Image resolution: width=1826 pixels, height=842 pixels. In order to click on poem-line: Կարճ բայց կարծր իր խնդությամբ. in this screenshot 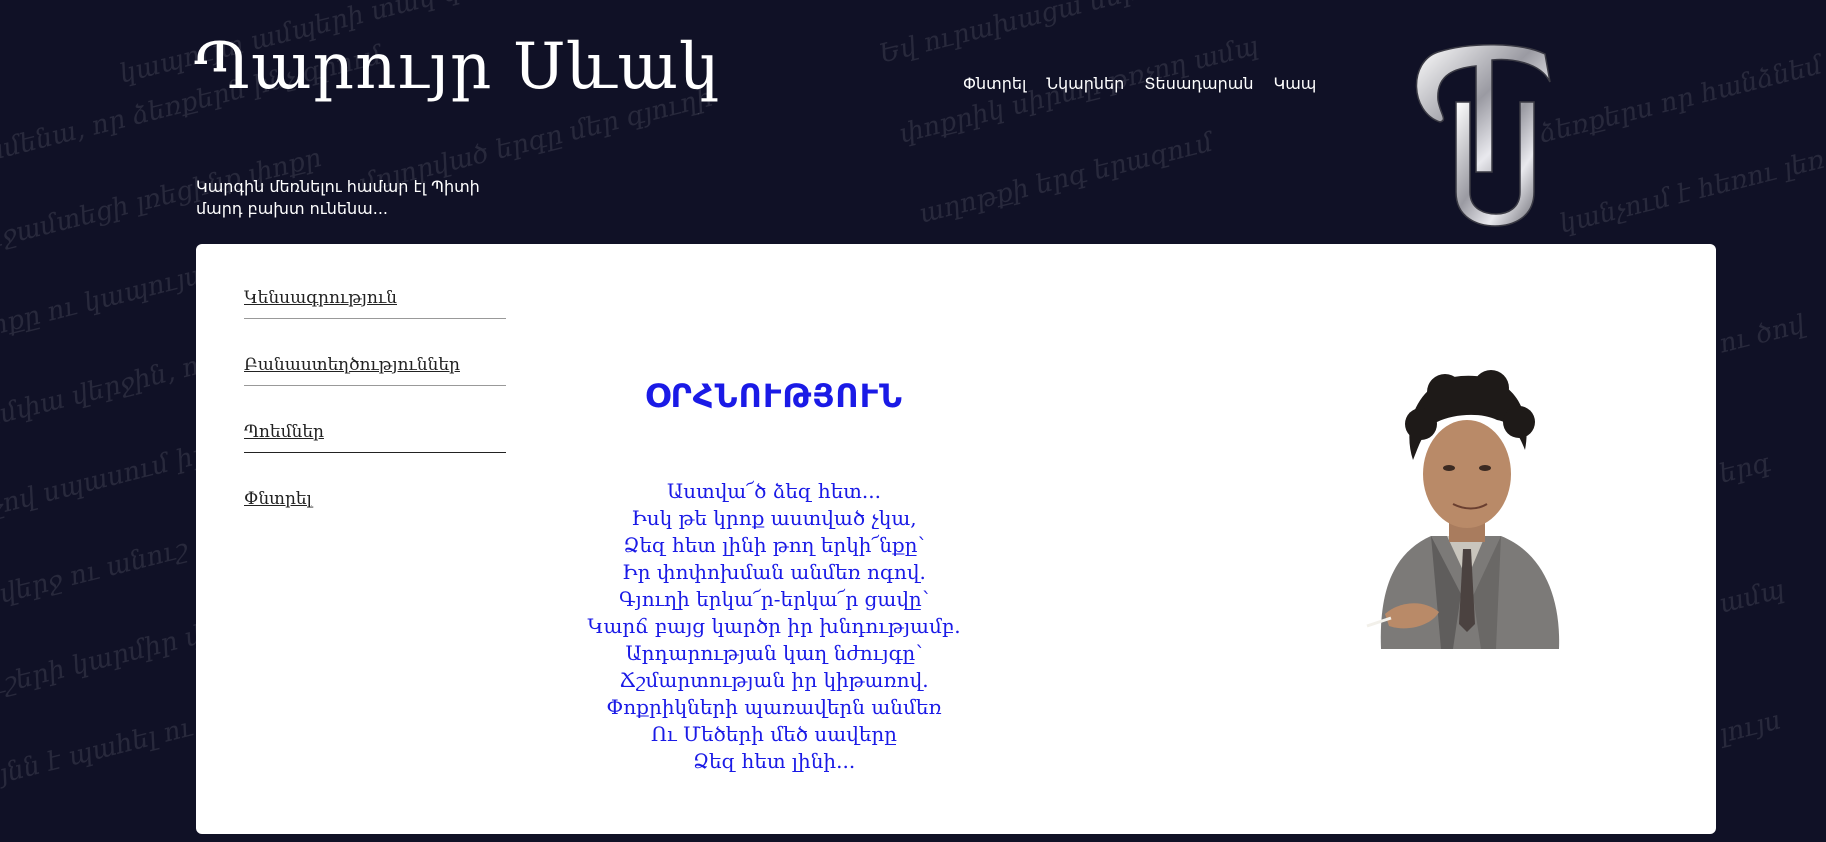, I will do `click(774, 626)`.